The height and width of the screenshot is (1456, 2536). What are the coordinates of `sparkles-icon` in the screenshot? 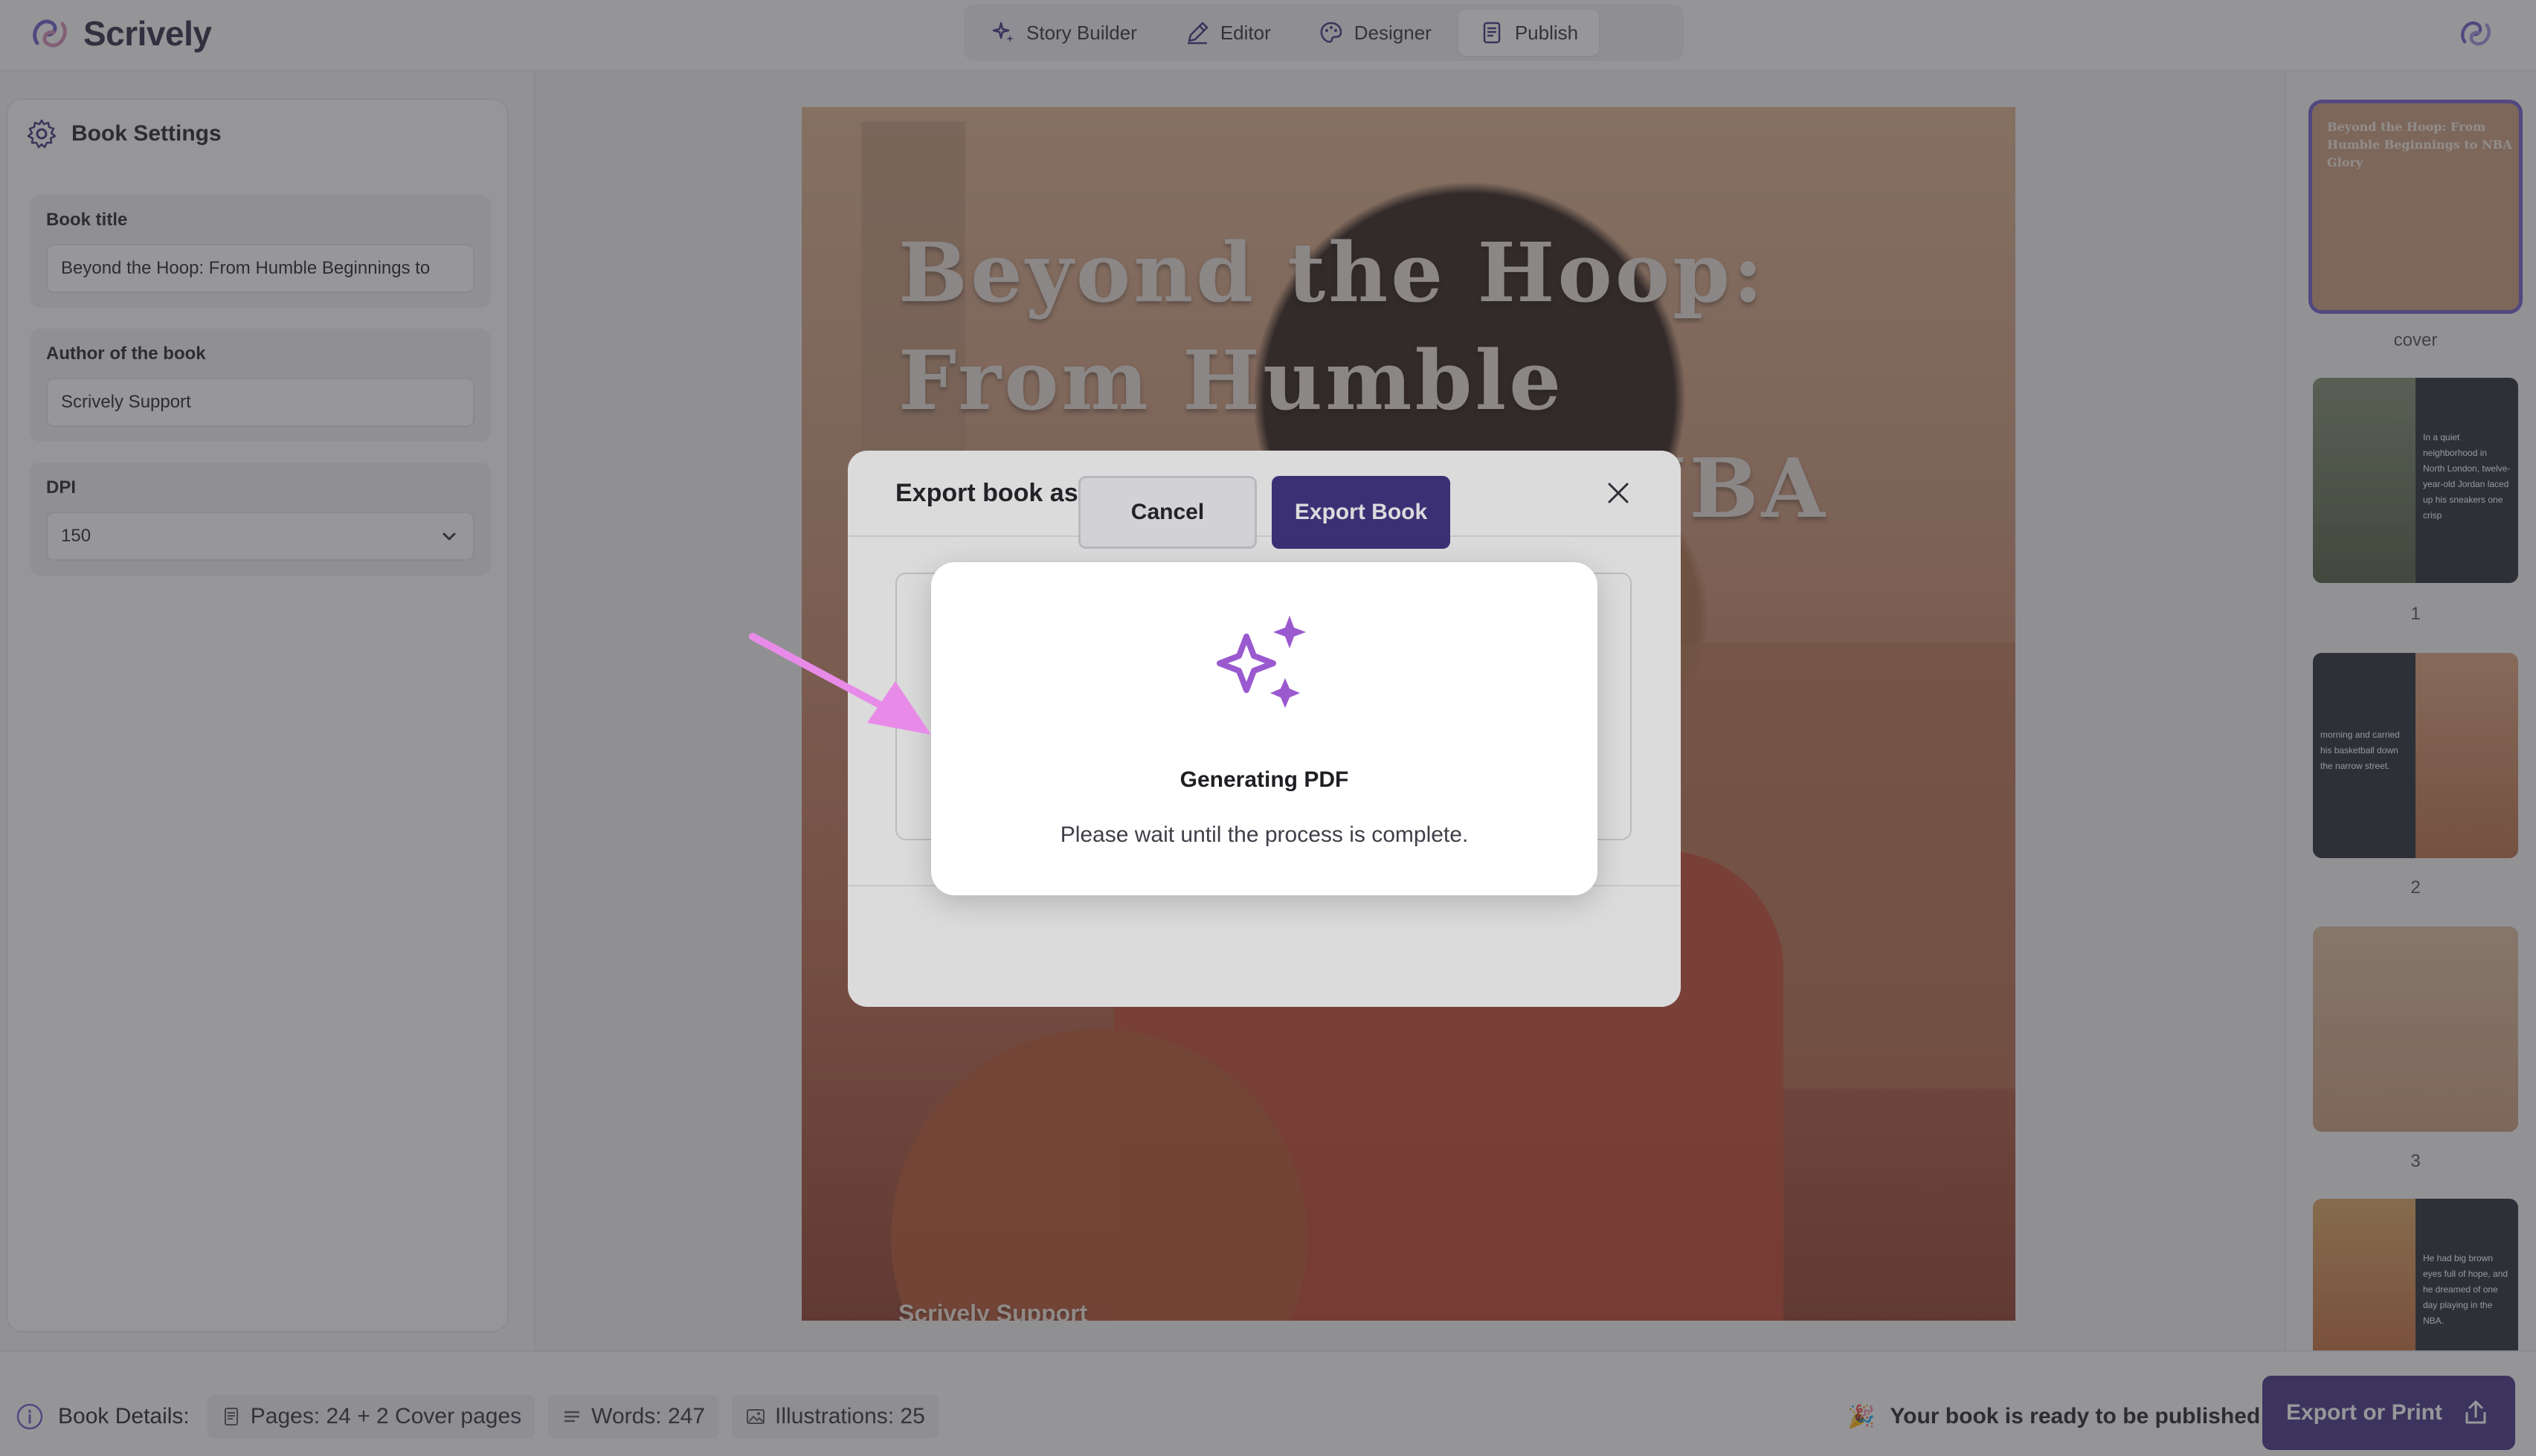 It's located at (1261, 662).